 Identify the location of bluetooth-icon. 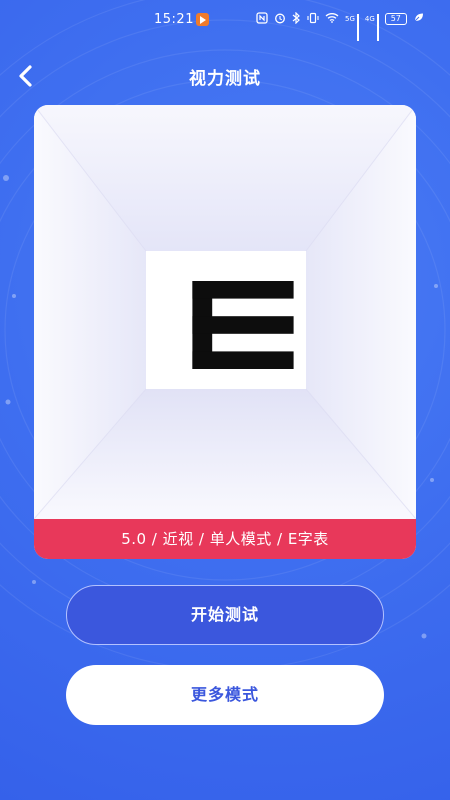
(296, 19).